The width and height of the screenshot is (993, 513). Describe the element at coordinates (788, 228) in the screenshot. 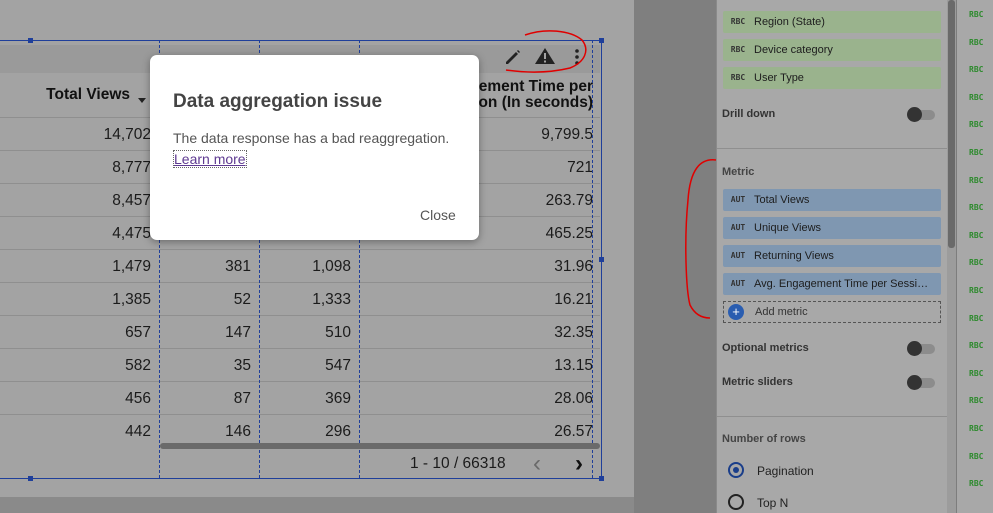

I see `metric-label: Unique Views` at that location.